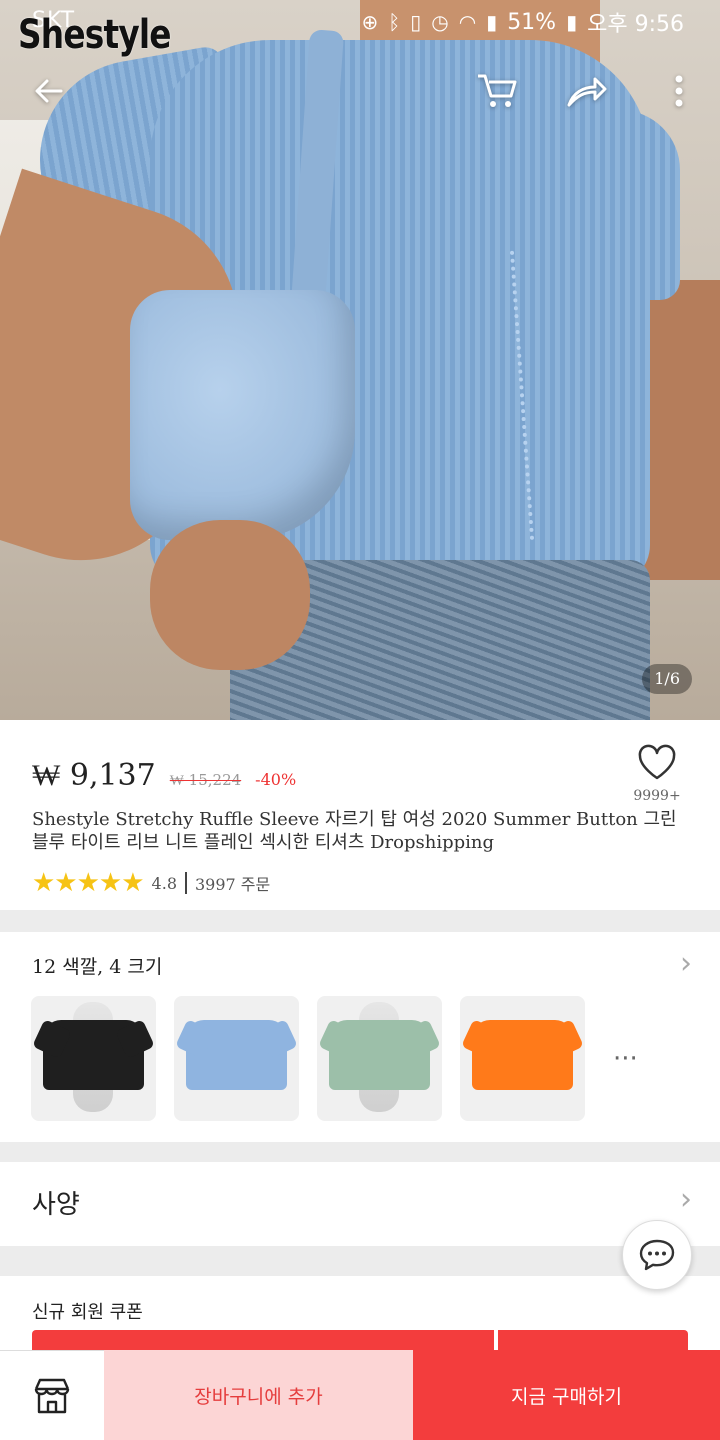 This screenshot has height=1440, width=720. I want to click on clock: 오후 9:56, so click(635, 24).